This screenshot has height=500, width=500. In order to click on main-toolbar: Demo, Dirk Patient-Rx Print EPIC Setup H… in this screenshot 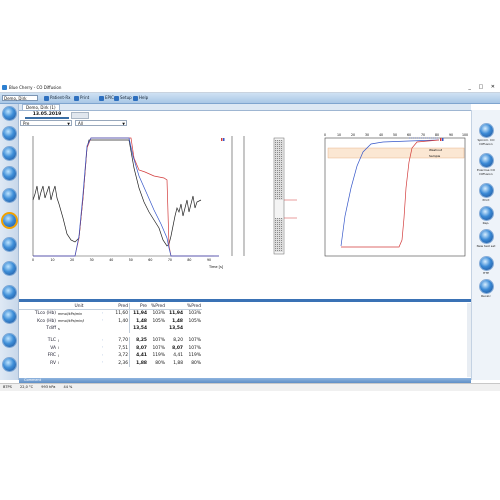, I will do `click(250, 98)`.